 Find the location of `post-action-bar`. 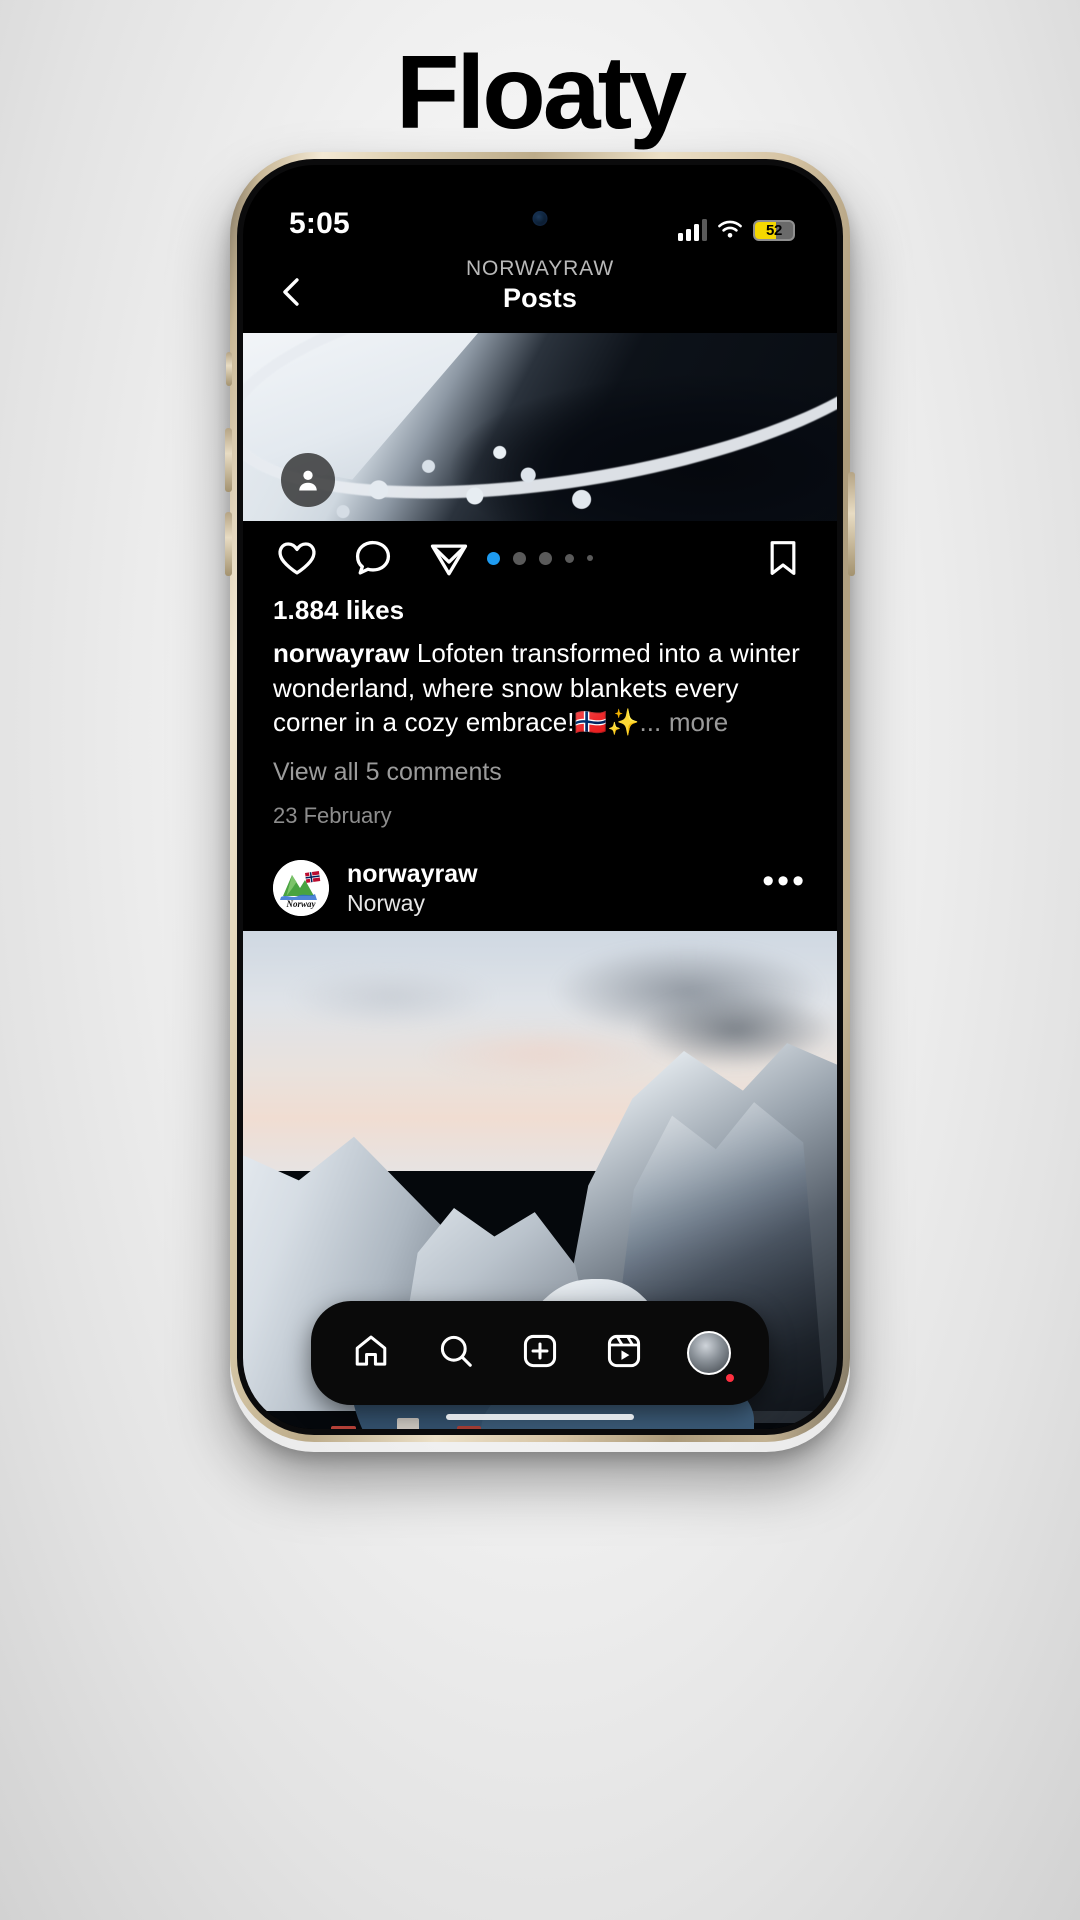

post-action-bar is located at coordinates (540, 558).